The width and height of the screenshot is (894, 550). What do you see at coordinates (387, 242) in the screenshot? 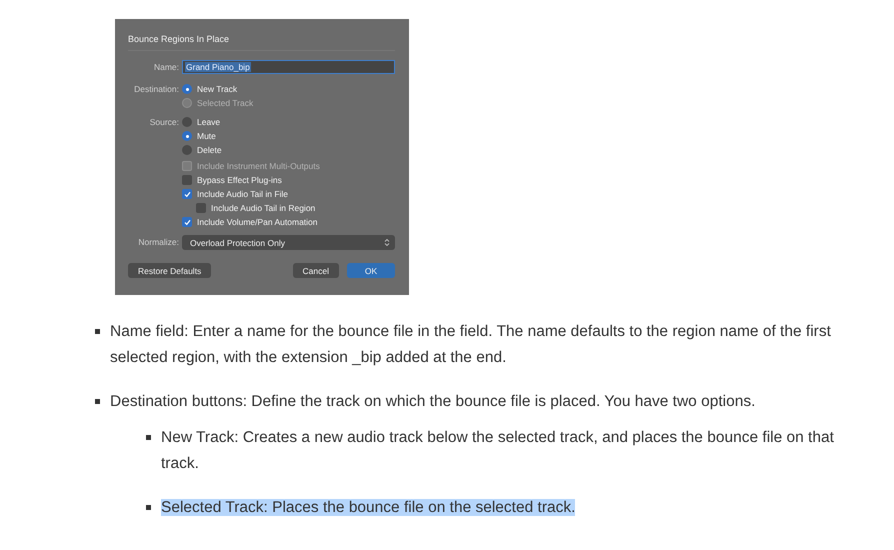
I see `chevron-updown-icon` at bounding box center [387, 242].